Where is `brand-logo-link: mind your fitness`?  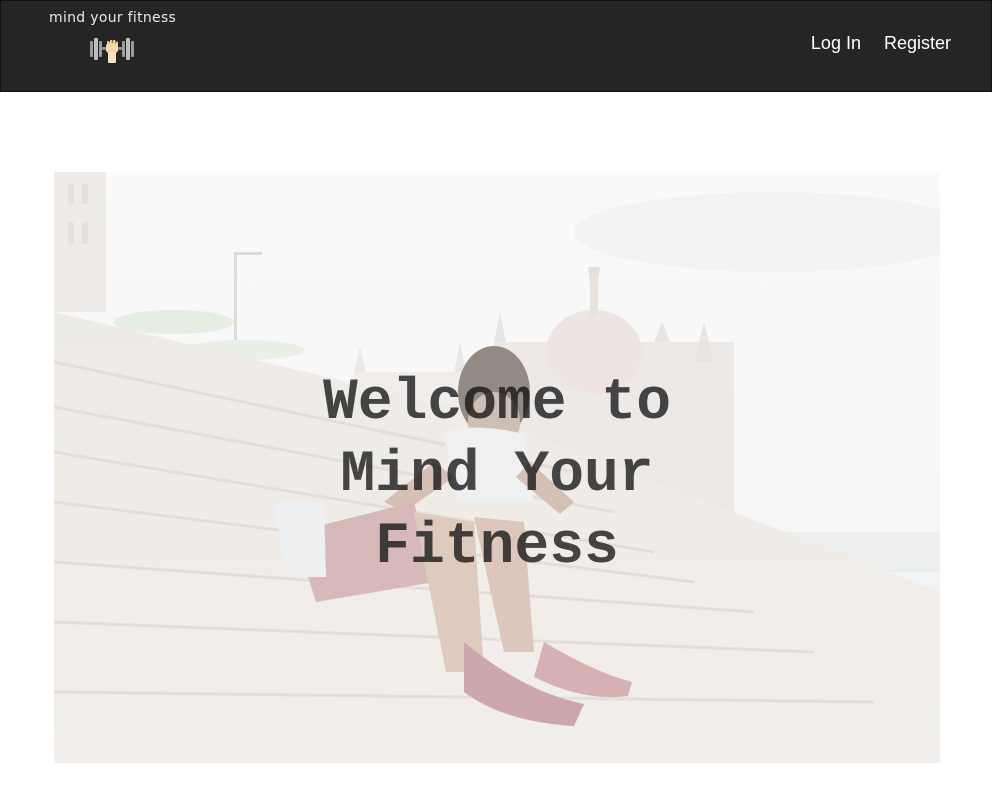 brand-logo-link: mind your fitness is located at coordinates (113, 39).